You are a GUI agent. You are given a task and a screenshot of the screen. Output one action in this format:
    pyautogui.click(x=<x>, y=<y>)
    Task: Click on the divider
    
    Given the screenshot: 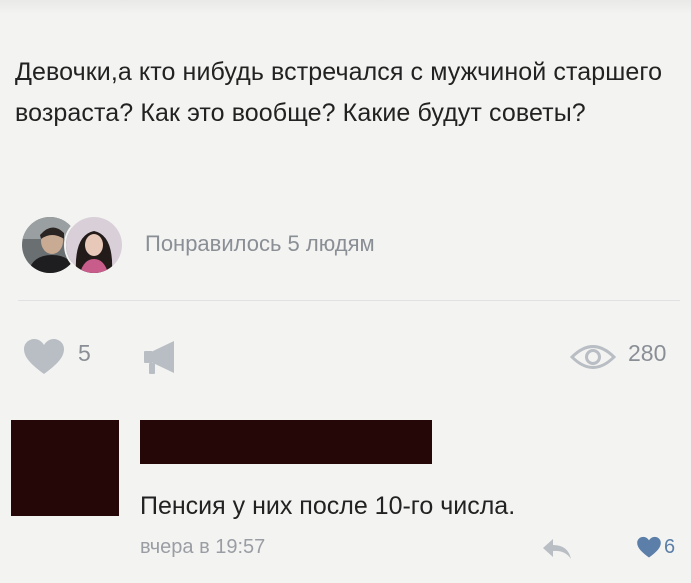 What is the action you would take?
    pyautogui.click(x=349, y=300)
    